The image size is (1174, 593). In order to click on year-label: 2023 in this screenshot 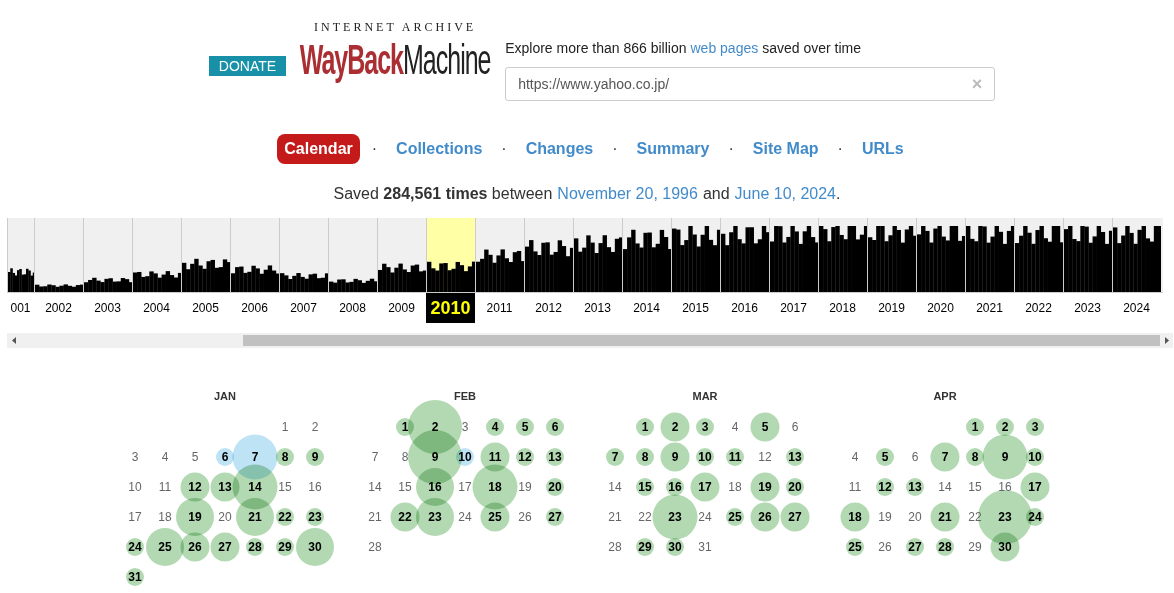, I will do `click(1087, 308)`.